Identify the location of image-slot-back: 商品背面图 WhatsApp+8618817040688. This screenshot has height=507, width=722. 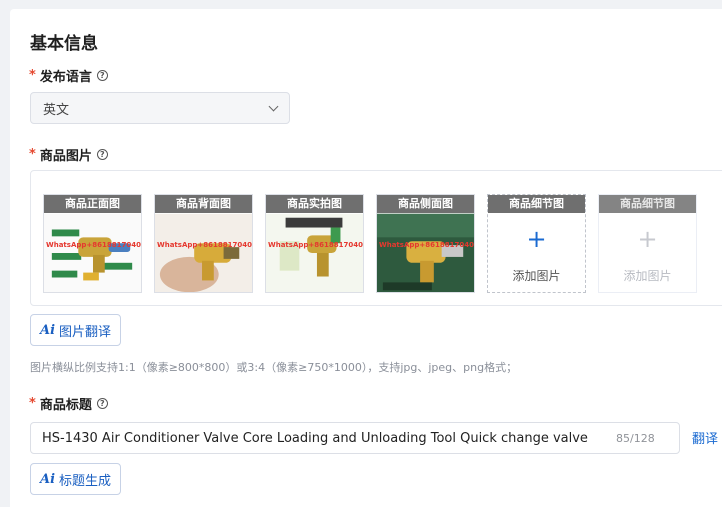
(203, 243).